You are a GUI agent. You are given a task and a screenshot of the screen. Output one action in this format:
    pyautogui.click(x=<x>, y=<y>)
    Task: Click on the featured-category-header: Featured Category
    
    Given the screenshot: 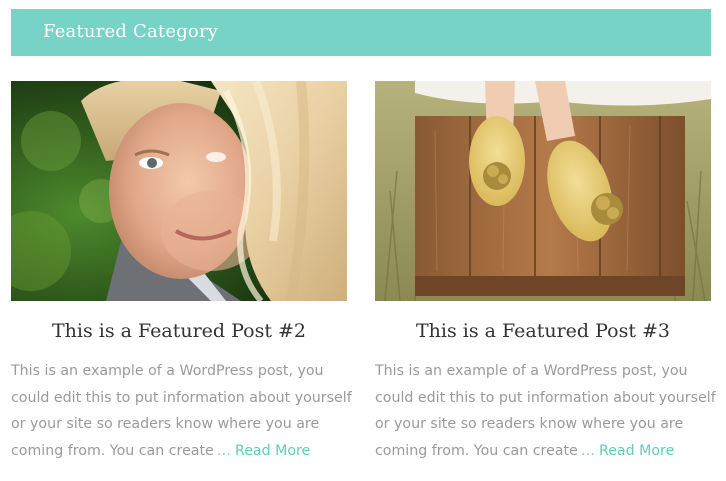 What is the action you would take?
    pyautogui.click(x=361, y=32)
    